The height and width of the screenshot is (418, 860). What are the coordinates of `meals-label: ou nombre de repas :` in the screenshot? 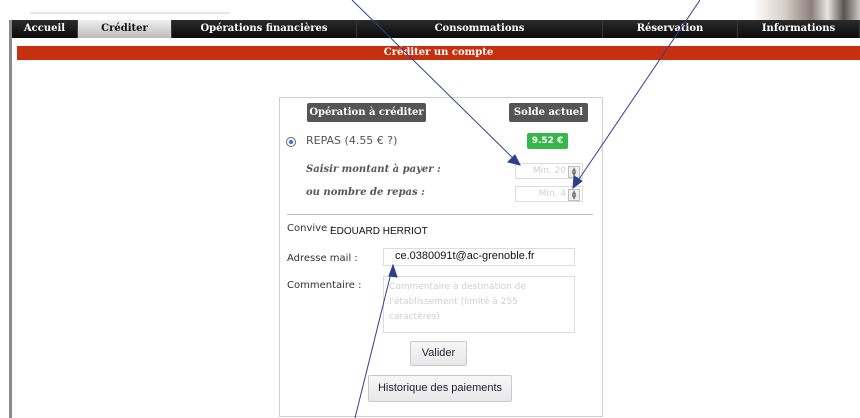 It's located at (365, 192).